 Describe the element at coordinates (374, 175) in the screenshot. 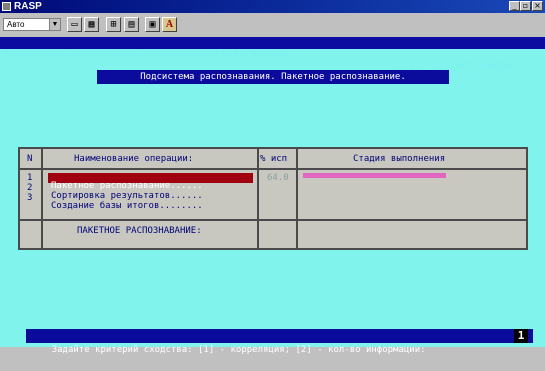

I see `progress-bar` at that location.